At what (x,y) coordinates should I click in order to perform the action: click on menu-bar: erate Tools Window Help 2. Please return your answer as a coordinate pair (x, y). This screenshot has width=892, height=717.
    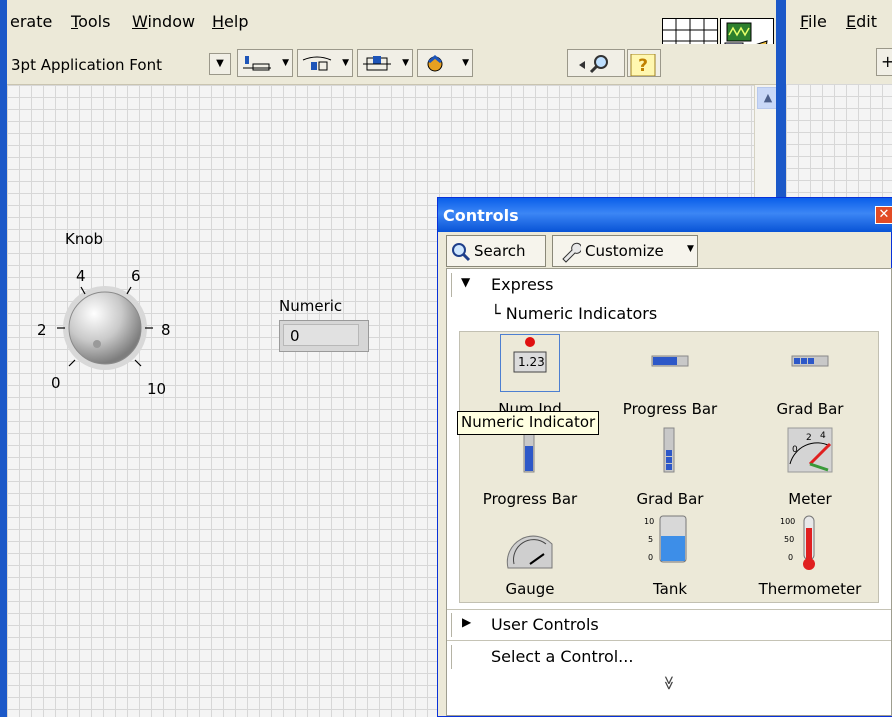
    Looking at the image, I should click on (391, 32).